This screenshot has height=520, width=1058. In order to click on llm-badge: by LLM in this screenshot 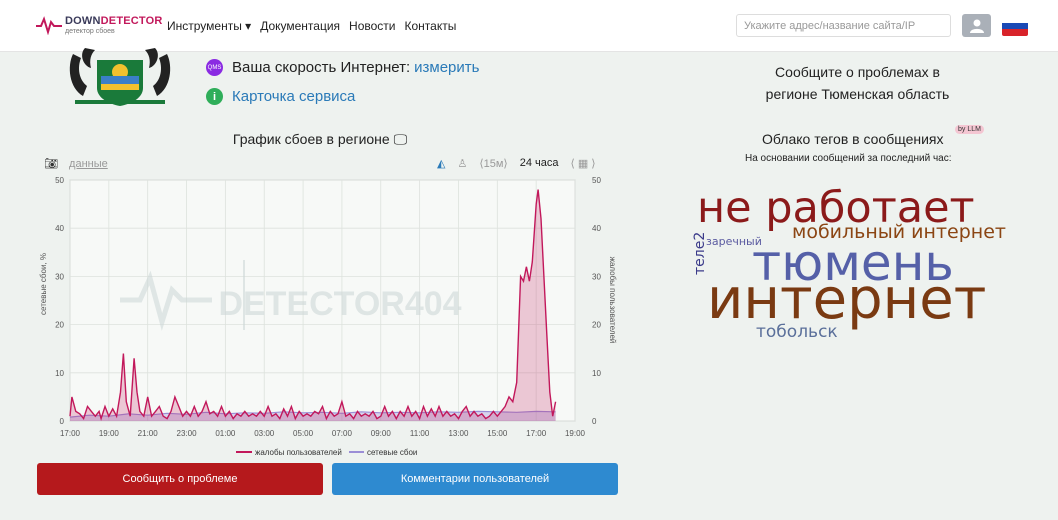, I will do `click(969, 129)`.